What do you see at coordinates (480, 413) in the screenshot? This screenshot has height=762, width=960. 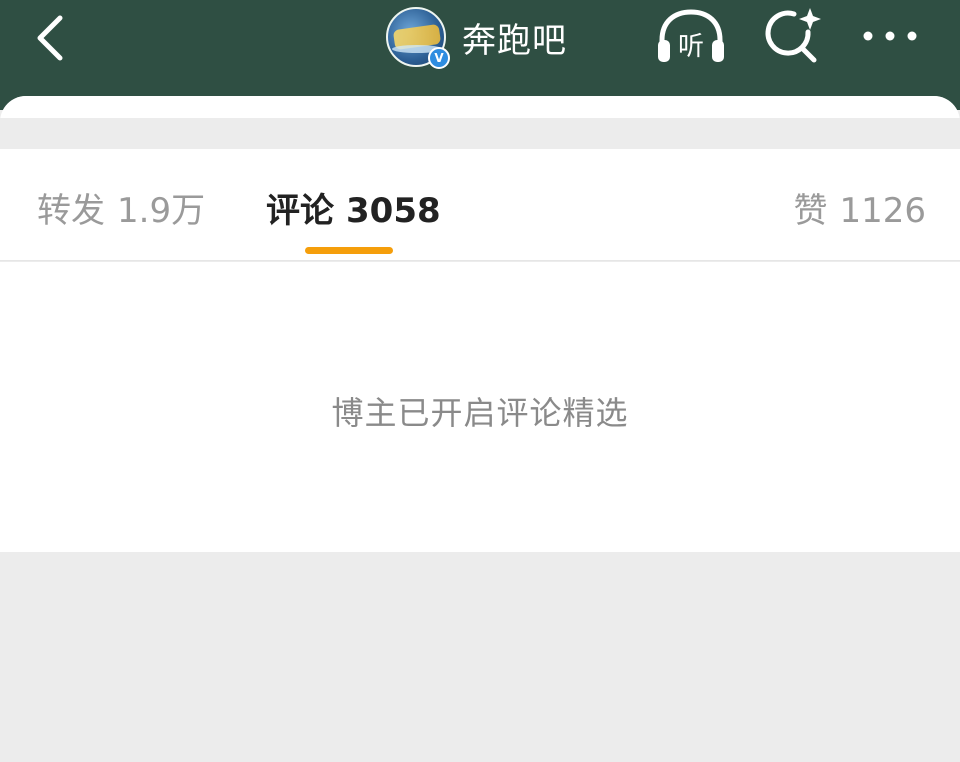 I see `curated-comments-notice: 博主已开启评论精选` at bounding box center [480, 413].